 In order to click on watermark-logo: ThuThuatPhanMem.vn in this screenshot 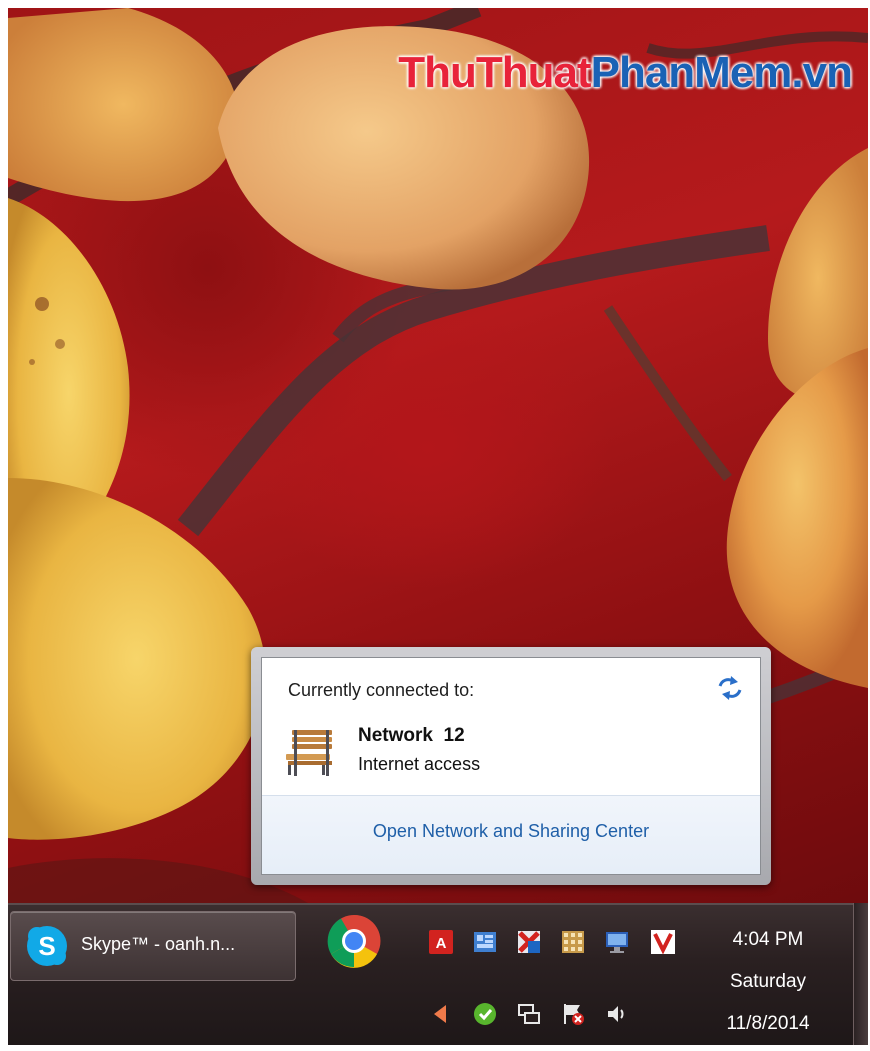, I will do `click(625, 72)`.